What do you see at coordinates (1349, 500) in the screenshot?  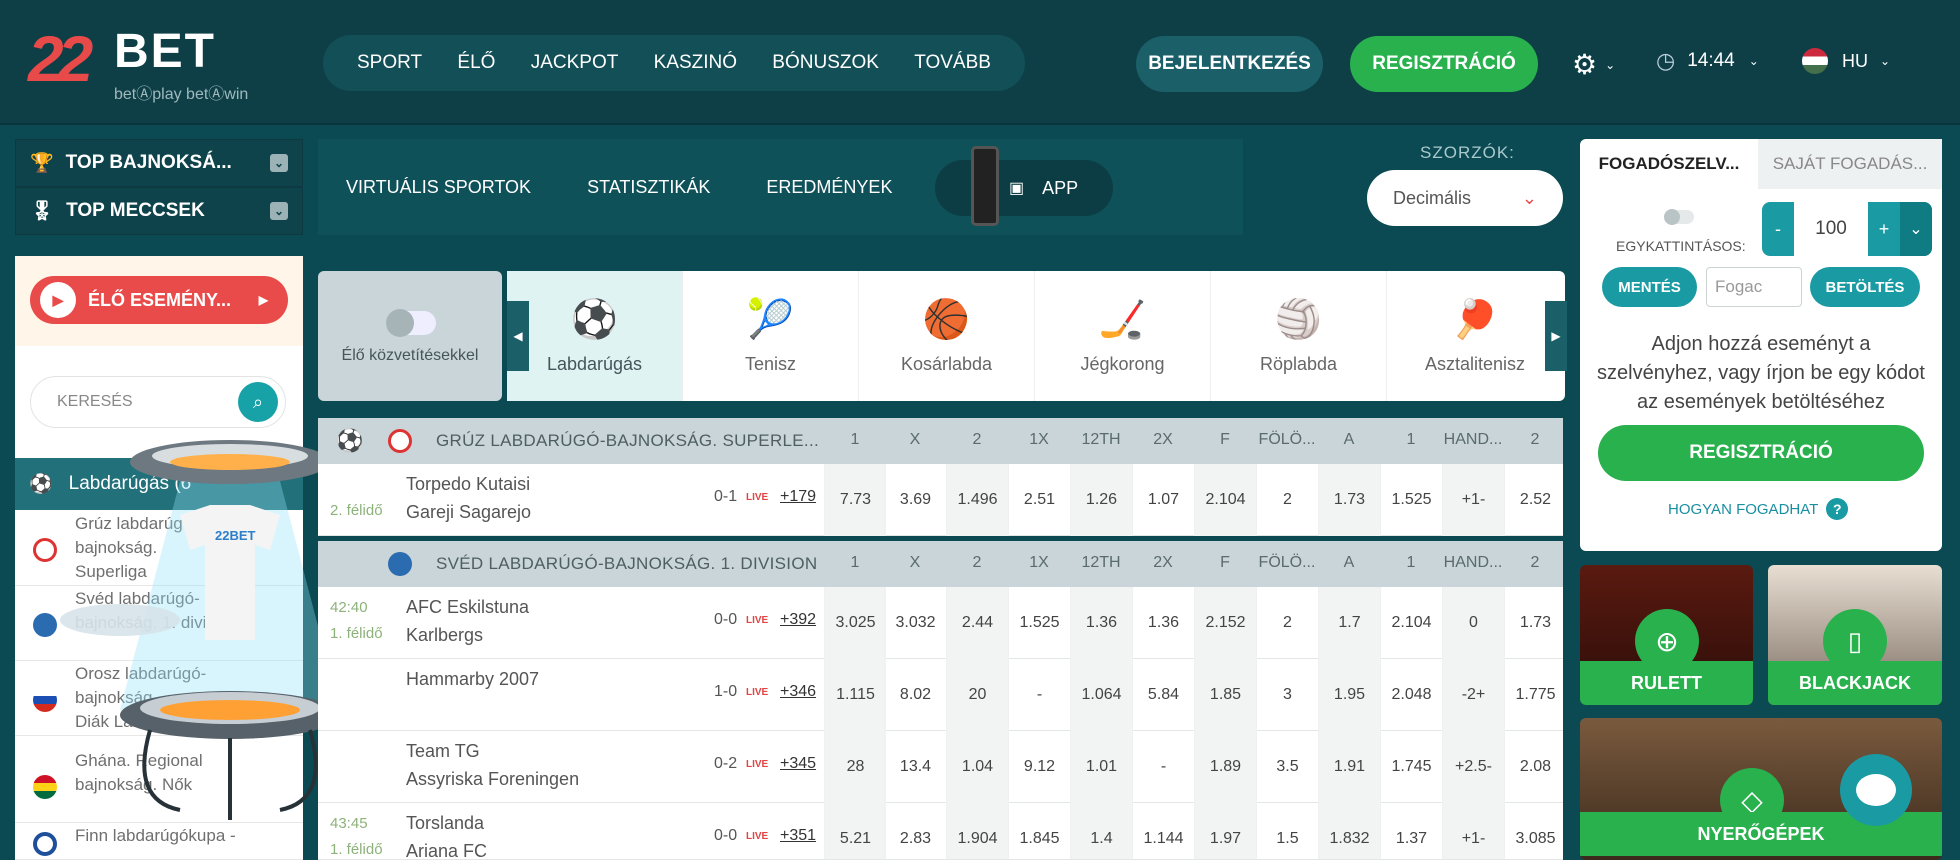 I see `odds-cell: 1.73` at bounding box center [1349, 500].